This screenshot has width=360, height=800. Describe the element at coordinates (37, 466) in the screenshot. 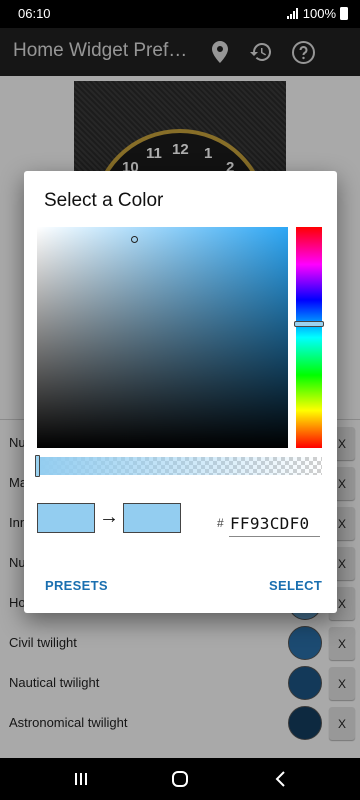

I see `alpha-slider-handle` at that location.